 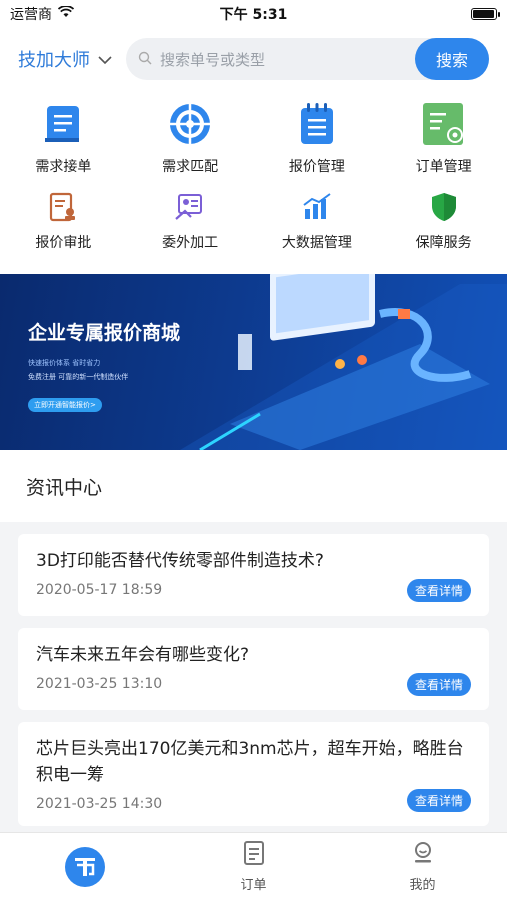 What do you see at coordinates (66, 13) in the screenshot?
I see `wifi-icon` at bounding box center [66, 13].